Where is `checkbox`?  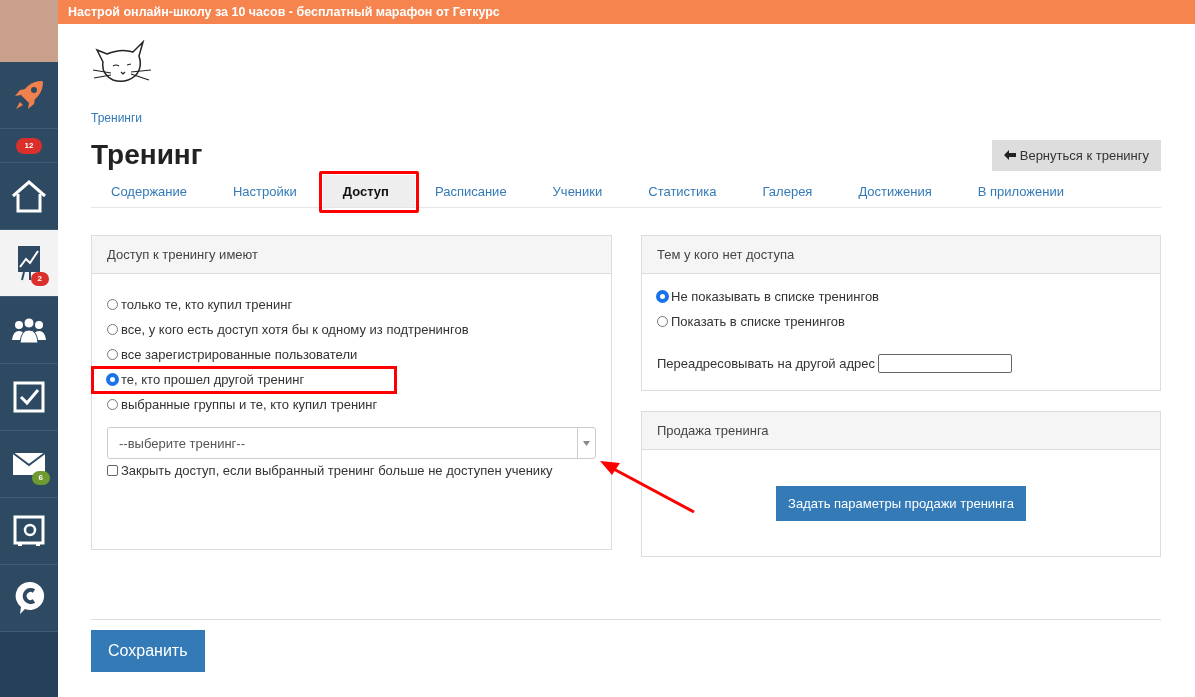 checkbox is located at coordinates (112, 470).